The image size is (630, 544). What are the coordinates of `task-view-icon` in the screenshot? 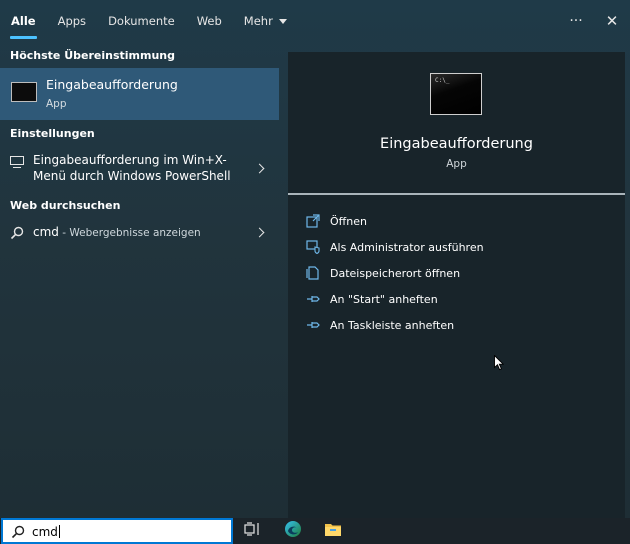 It's located at (253, 531).